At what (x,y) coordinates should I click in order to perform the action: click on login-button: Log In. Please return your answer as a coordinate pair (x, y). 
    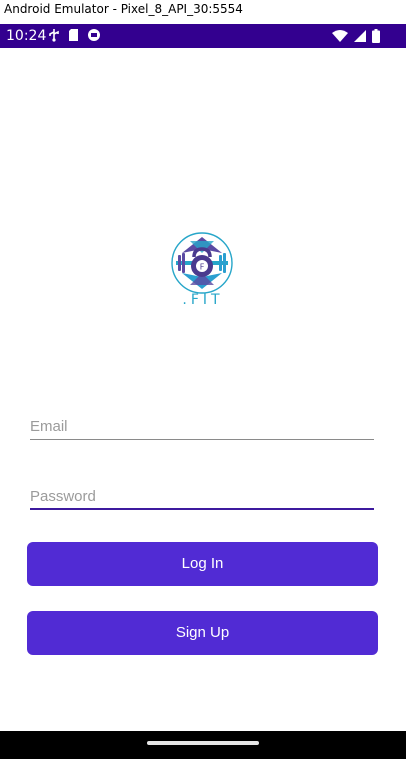
    Looking at the image, I should click on (202, 564).